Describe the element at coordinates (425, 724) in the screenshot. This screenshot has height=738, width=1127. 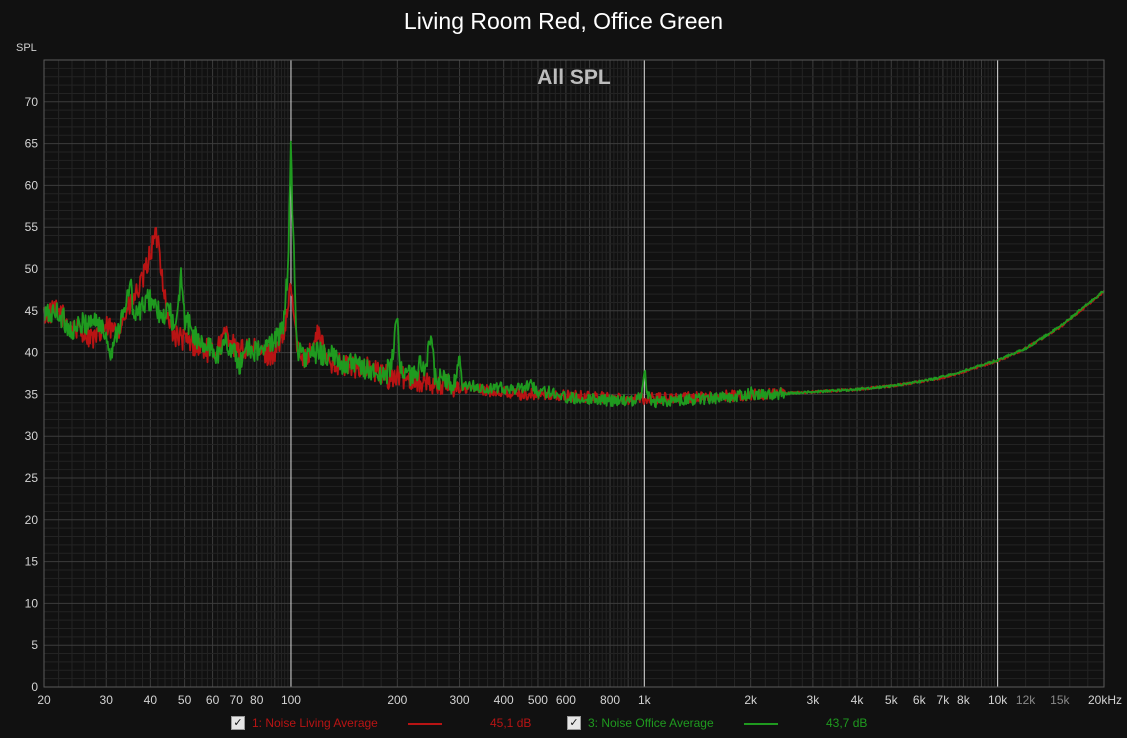
I see `legend-swatch-living` at that location.